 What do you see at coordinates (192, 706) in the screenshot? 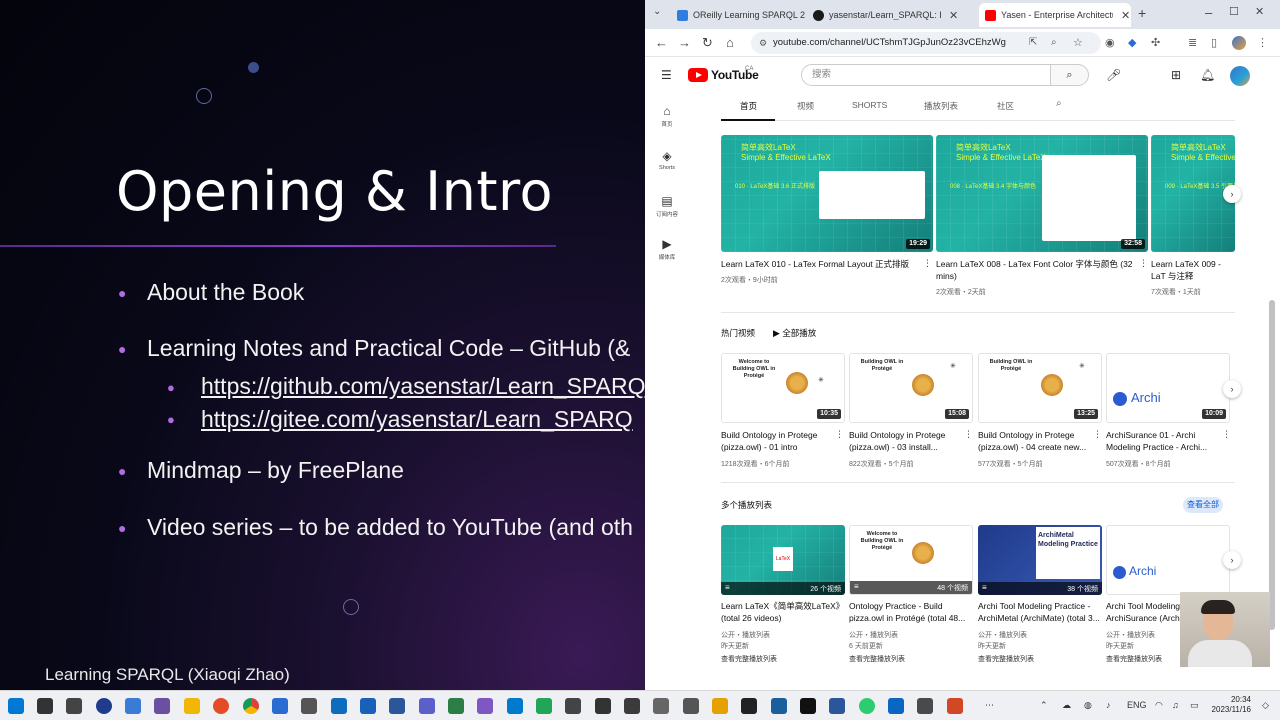
I see `file-explorer-icon` at bounding box center [192, 706].